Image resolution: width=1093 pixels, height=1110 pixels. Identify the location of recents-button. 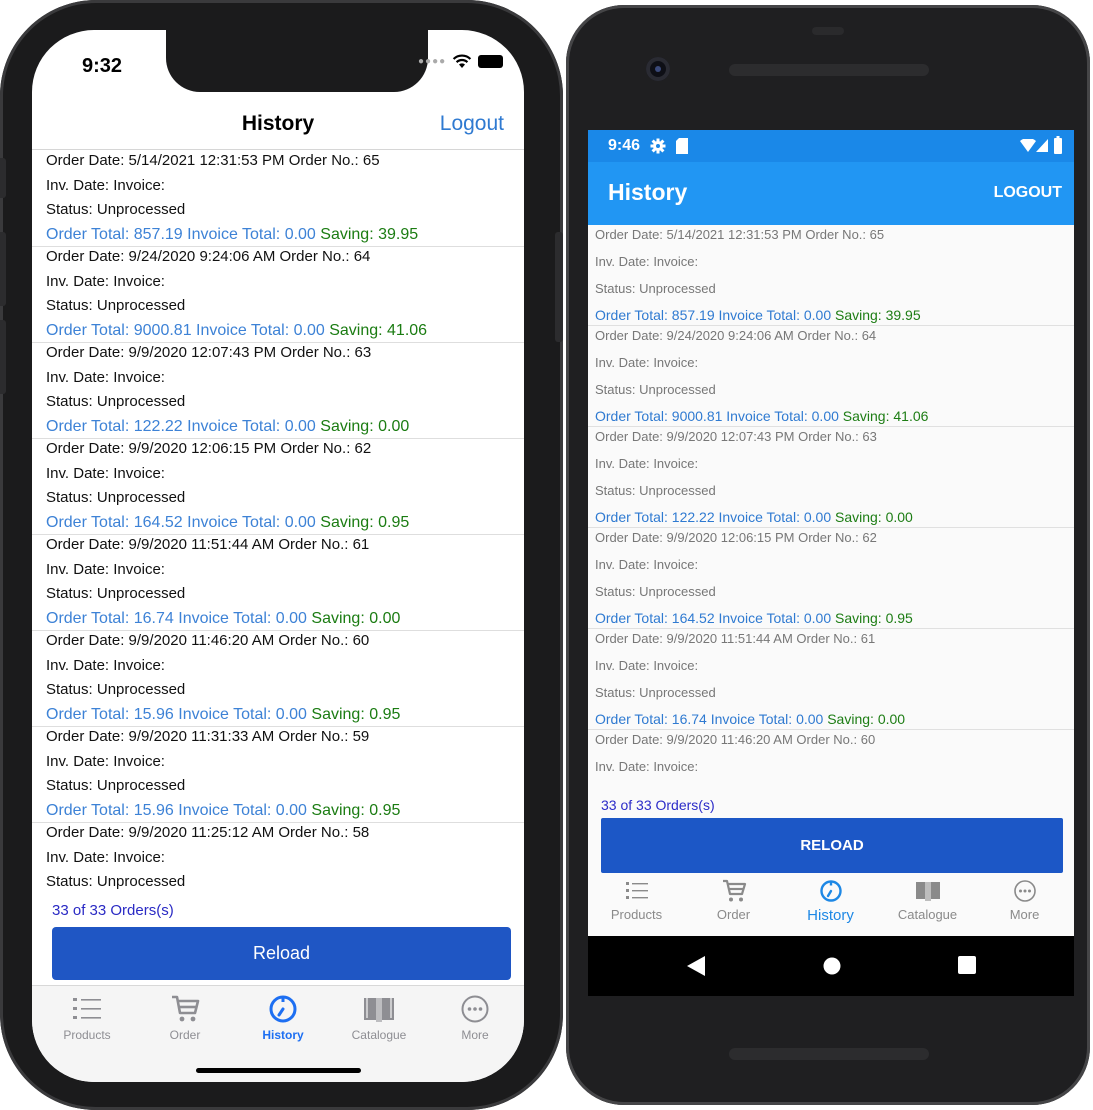
(967, 967).